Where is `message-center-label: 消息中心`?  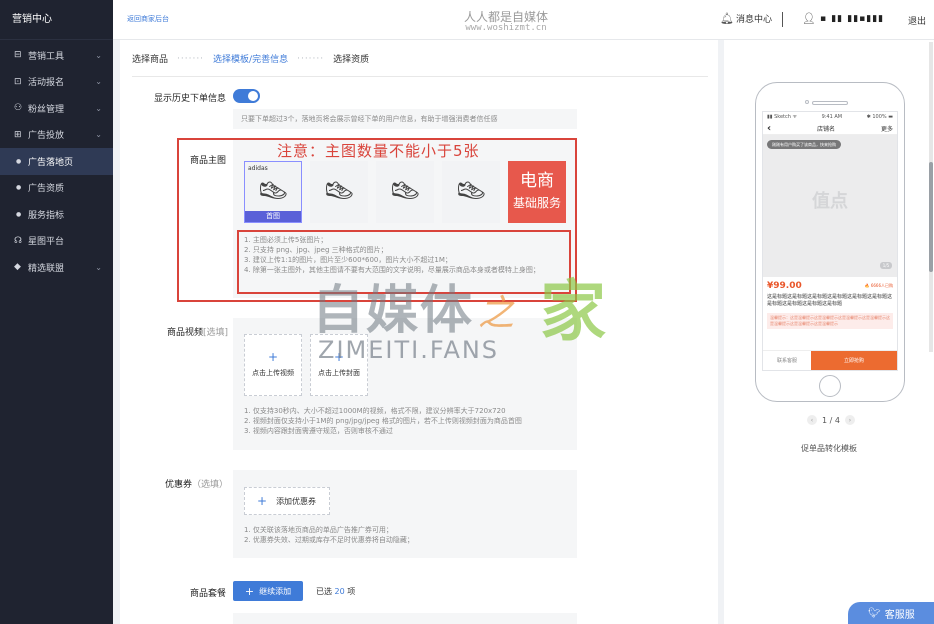 message-center-label: 消息中心 is located at coordinates (753, 20).